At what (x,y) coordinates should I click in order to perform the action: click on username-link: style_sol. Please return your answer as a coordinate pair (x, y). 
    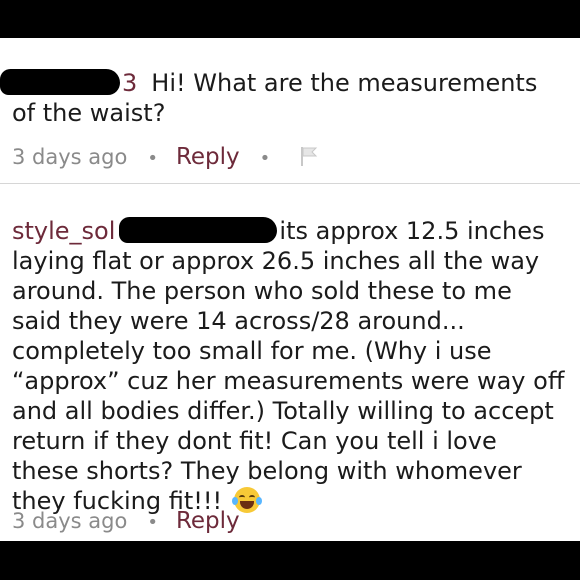
    Looking at the image, I should click on (63, 231).